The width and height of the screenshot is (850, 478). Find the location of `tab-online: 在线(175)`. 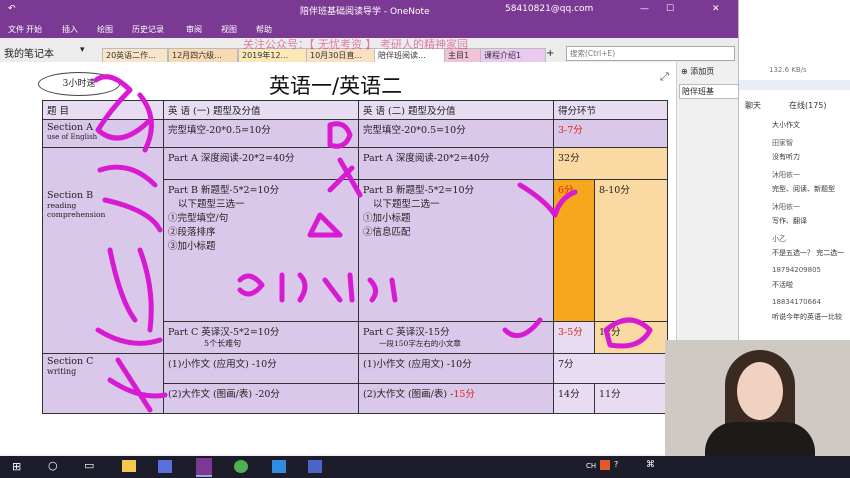

tab-online: 在线(175) is located at coordinates (808, 105).